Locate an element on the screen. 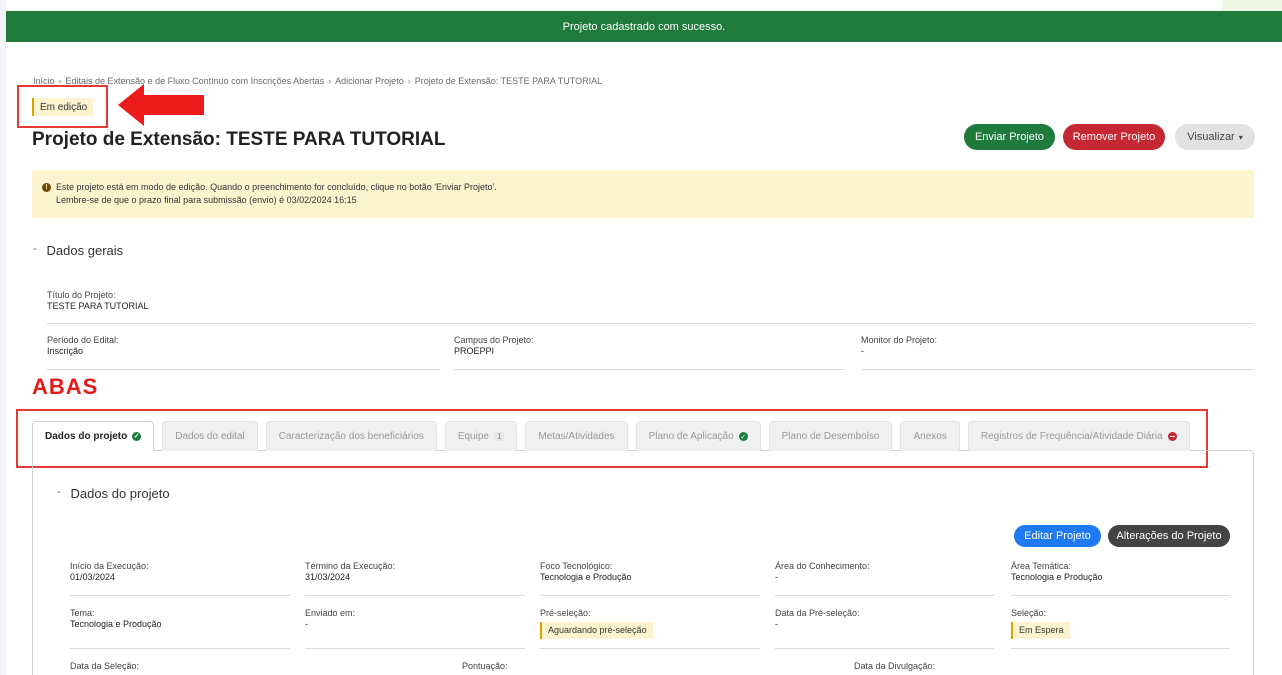 The height and width of the screenshot is (675, 1282). end-date-field: Término da Execução: 31/03/2024 is located at coordinates (350, 572).